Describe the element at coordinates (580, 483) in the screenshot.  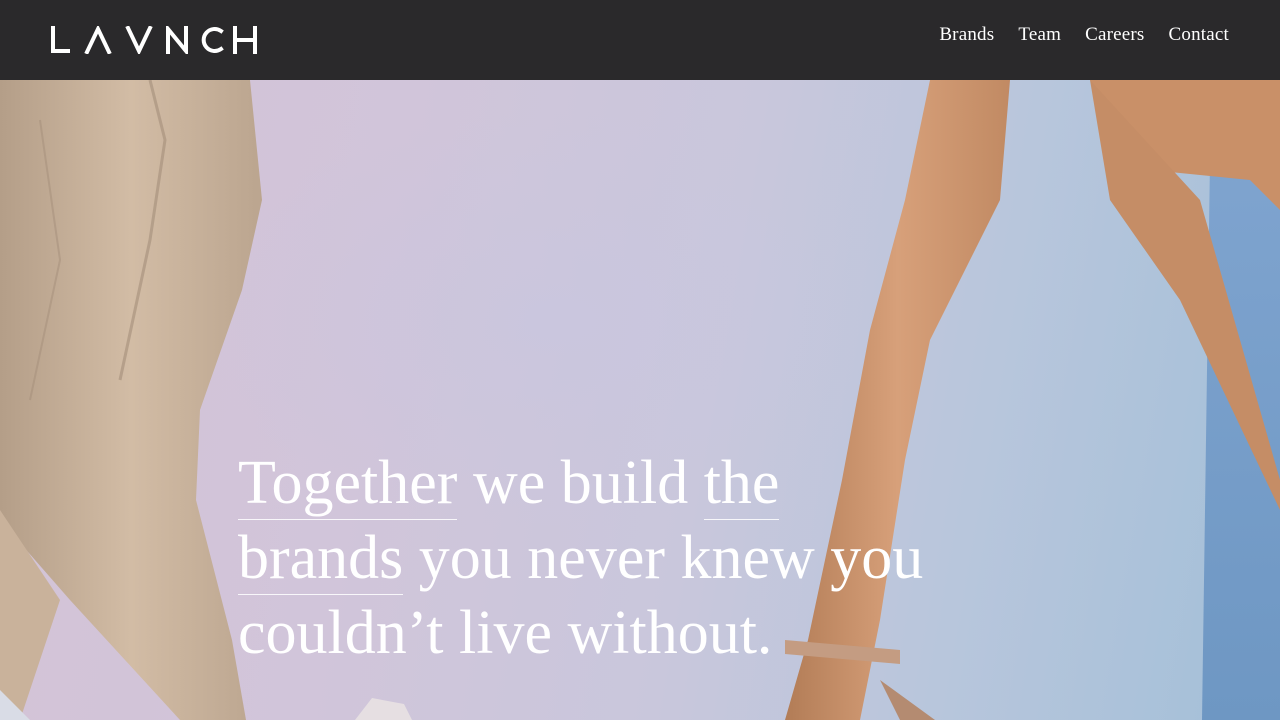
I see `headline-text-1: we build` at that location.